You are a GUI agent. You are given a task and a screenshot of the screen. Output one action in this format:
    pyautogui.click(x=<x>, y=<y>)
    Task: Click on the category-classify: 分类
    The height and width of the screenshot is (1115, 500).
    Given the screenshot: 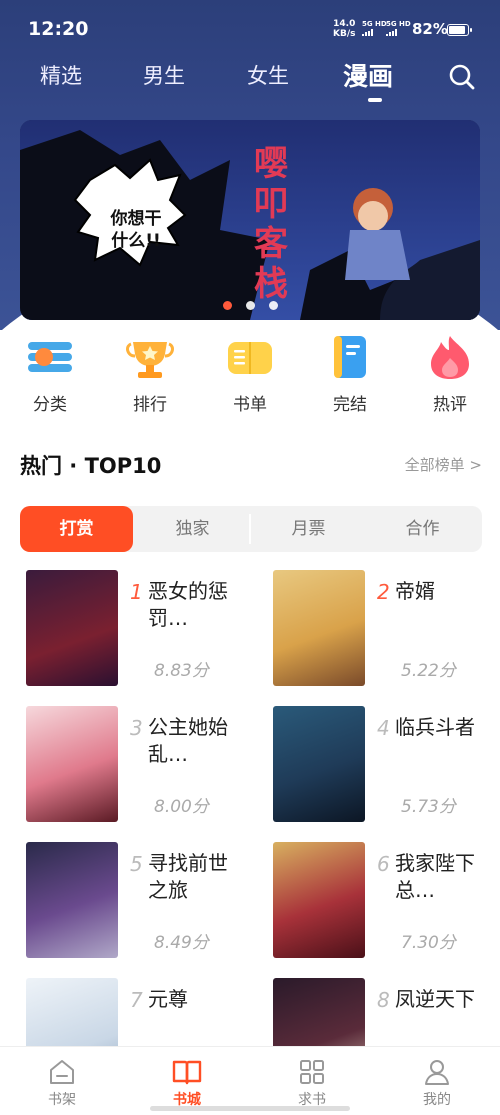 What is the action you would take?
    pyautogui.click(x=50, y=373)
    